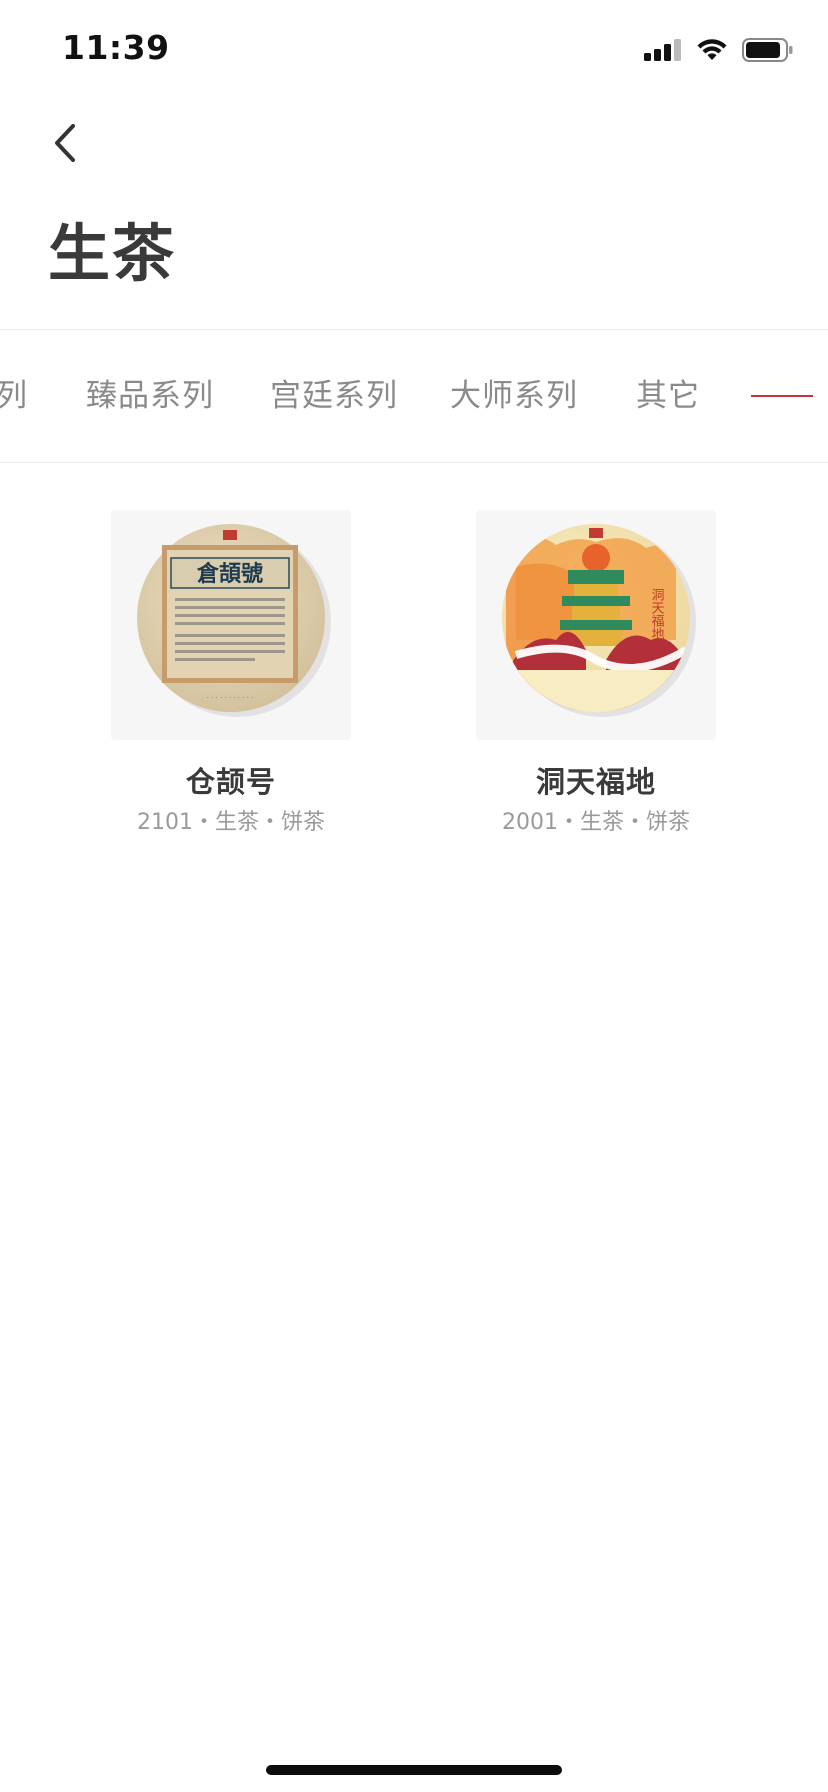 The image size is (828, 1792). Describe the element at coordinates (414, 462) in the screenshot. I see `tabs-divider` at that location.